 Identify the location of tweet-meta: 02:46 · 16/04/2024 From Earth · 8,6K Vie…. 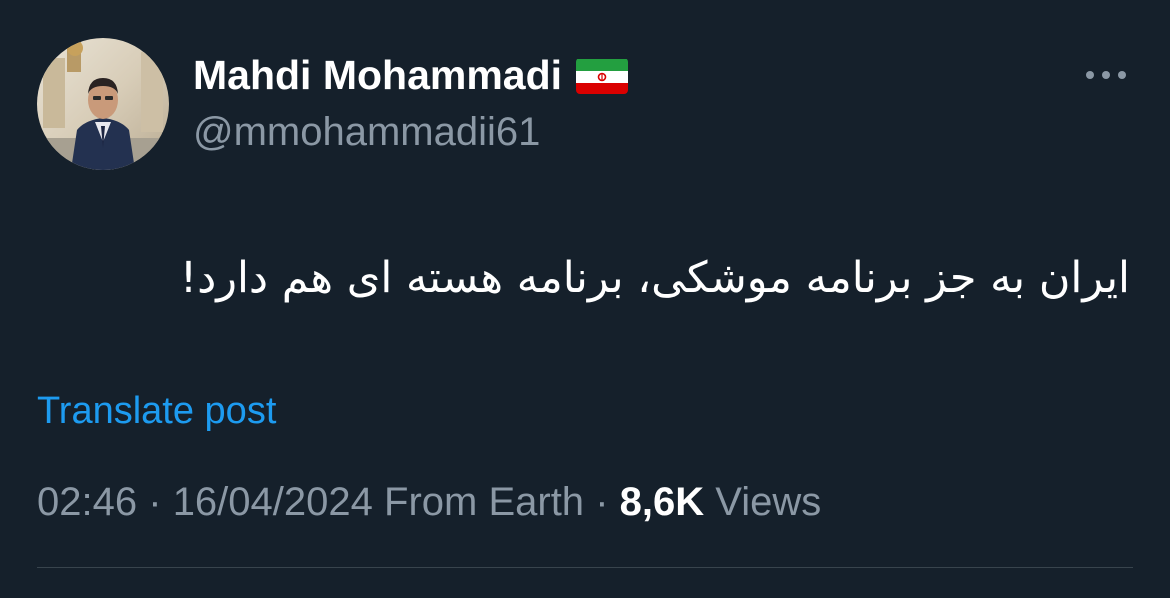
(429, 502).